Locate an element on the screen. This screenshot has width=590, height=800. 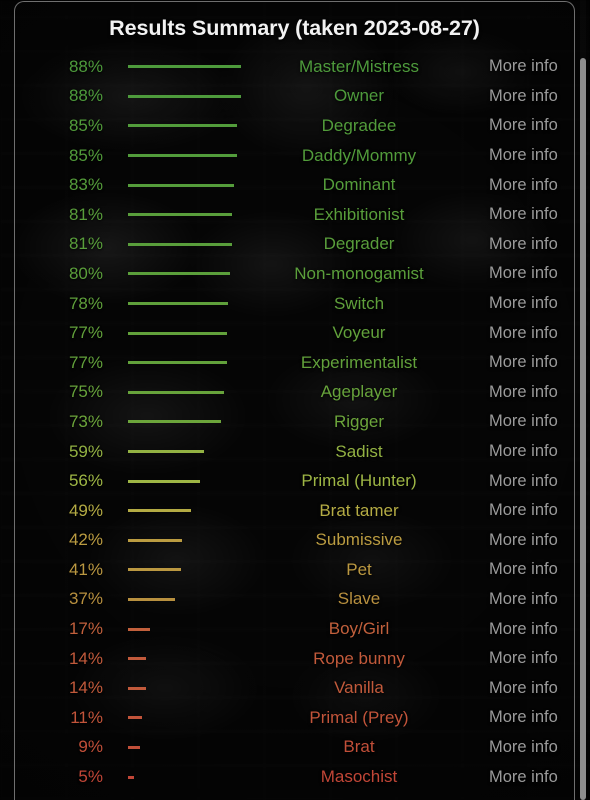
result-percent: 73% is located at coordinates (85, 421).